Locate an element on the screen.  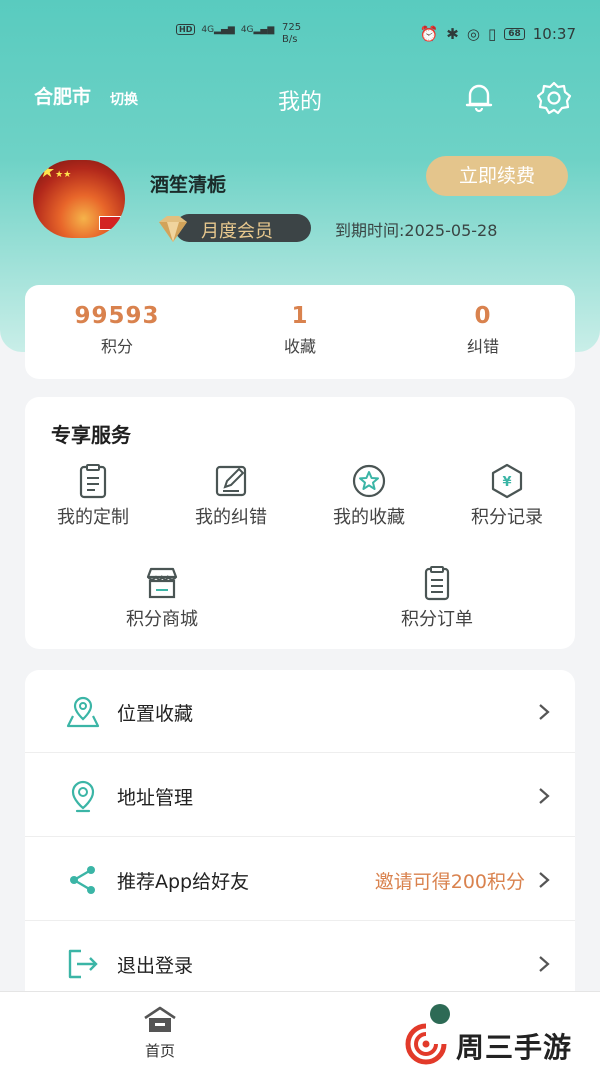
service-my-favorites: 我的收藏 is located at coordinates (369, 496).